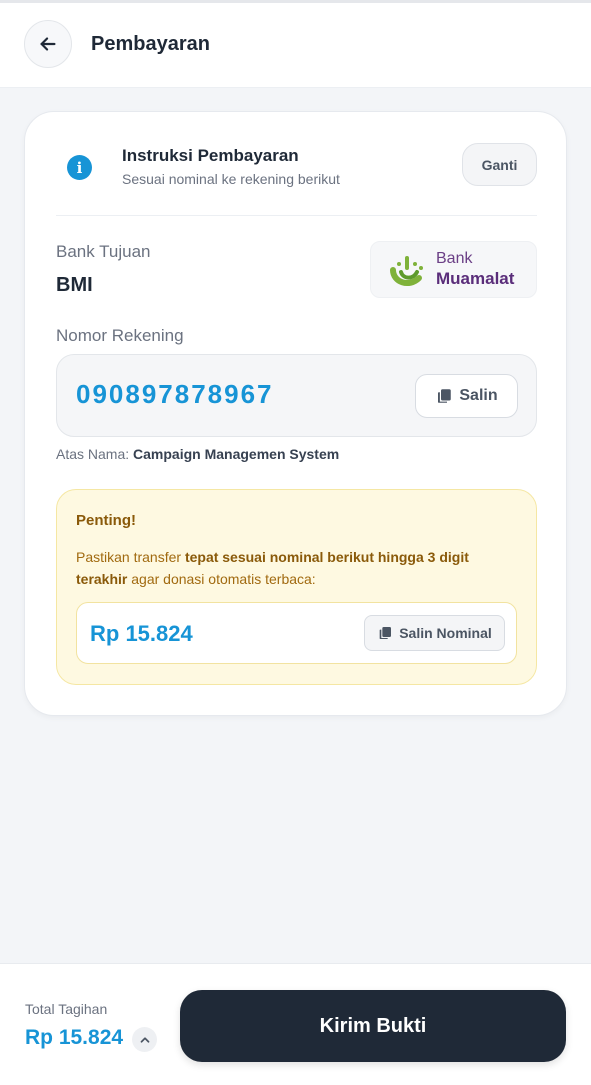 The image size is (591, 1085). What do you see at coordinates (296, 215) in the screenshot?
I see `divider` at bounding box center [296, 215].